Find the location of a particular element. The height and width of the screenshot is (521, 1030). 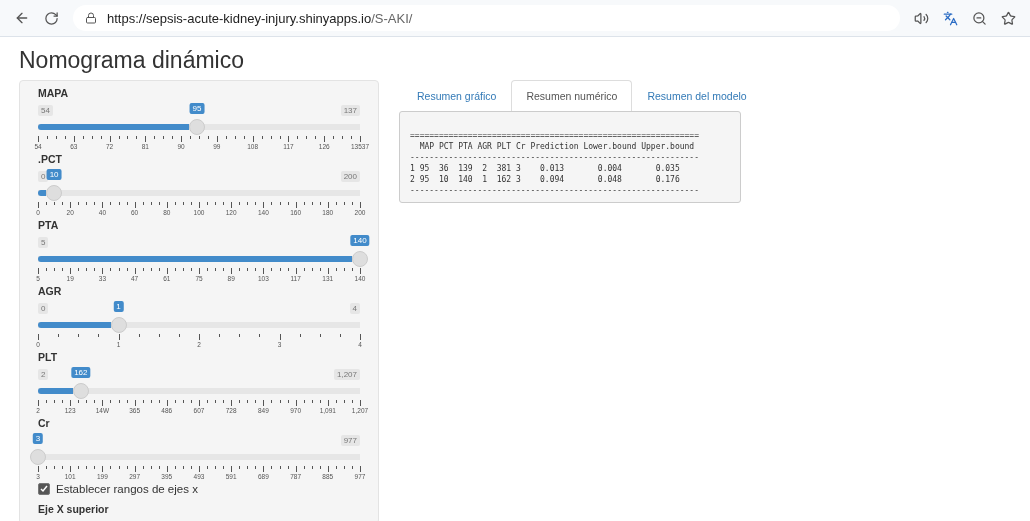

min-label: 0 is located at coordinates (43, 308).